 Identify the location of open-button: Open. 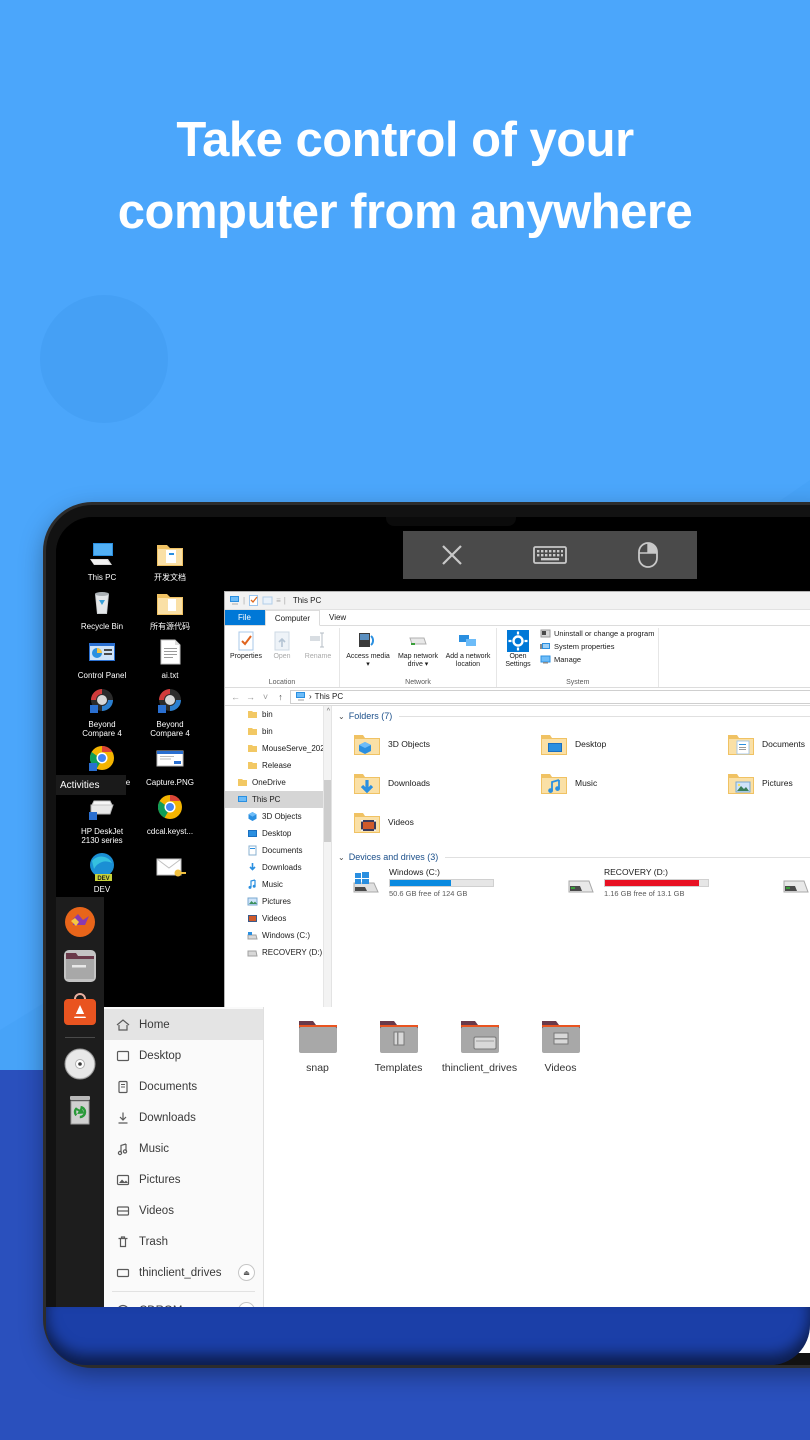
(282, 644).